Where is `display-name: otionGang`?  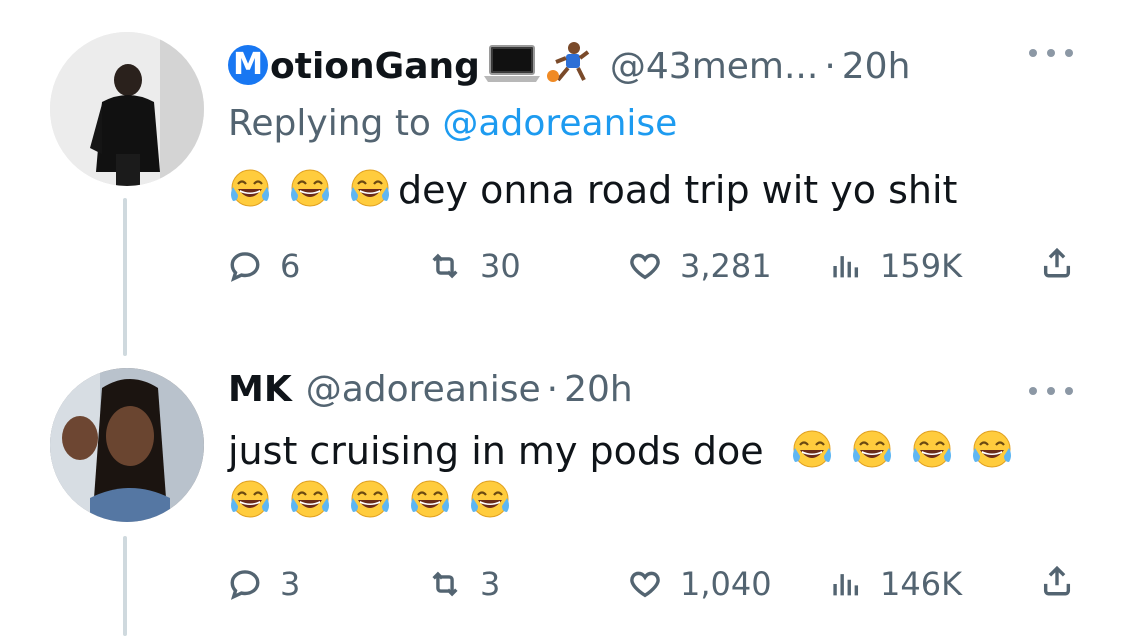
display-name: otionGang is located at coordinates (375, 67).